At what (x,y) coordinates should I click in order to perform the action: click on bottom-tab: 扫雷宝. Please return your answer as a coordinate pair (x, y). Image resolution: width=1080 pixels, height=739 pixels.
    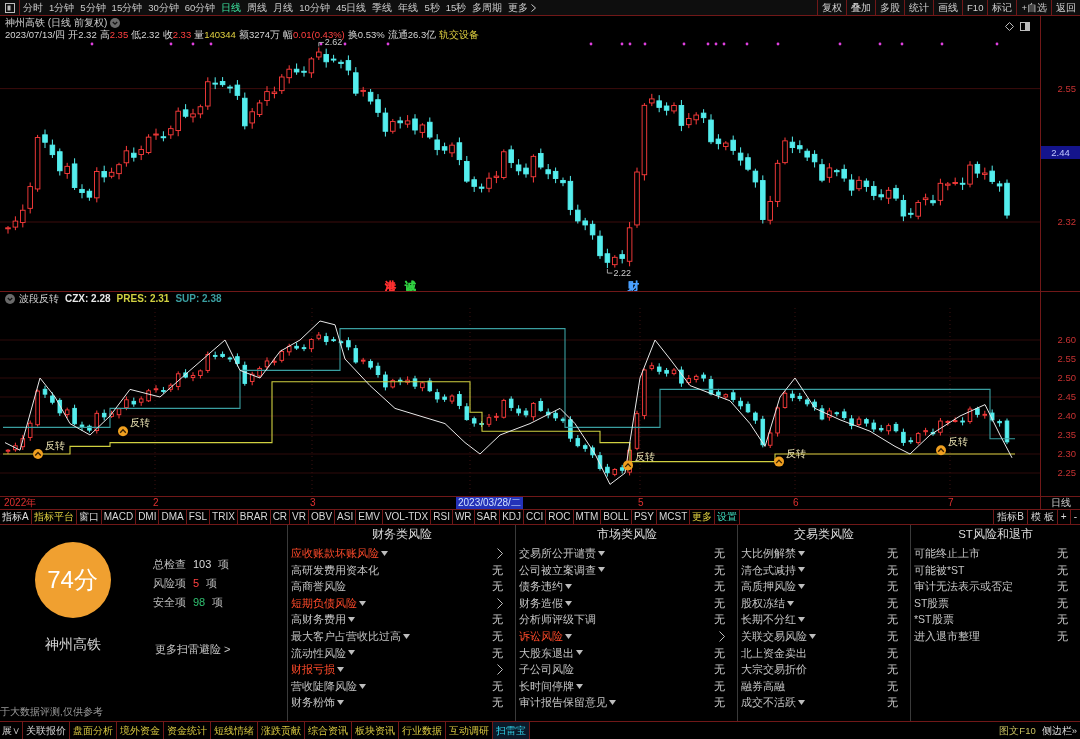
    Looking at the image, I should click on (511, 730).